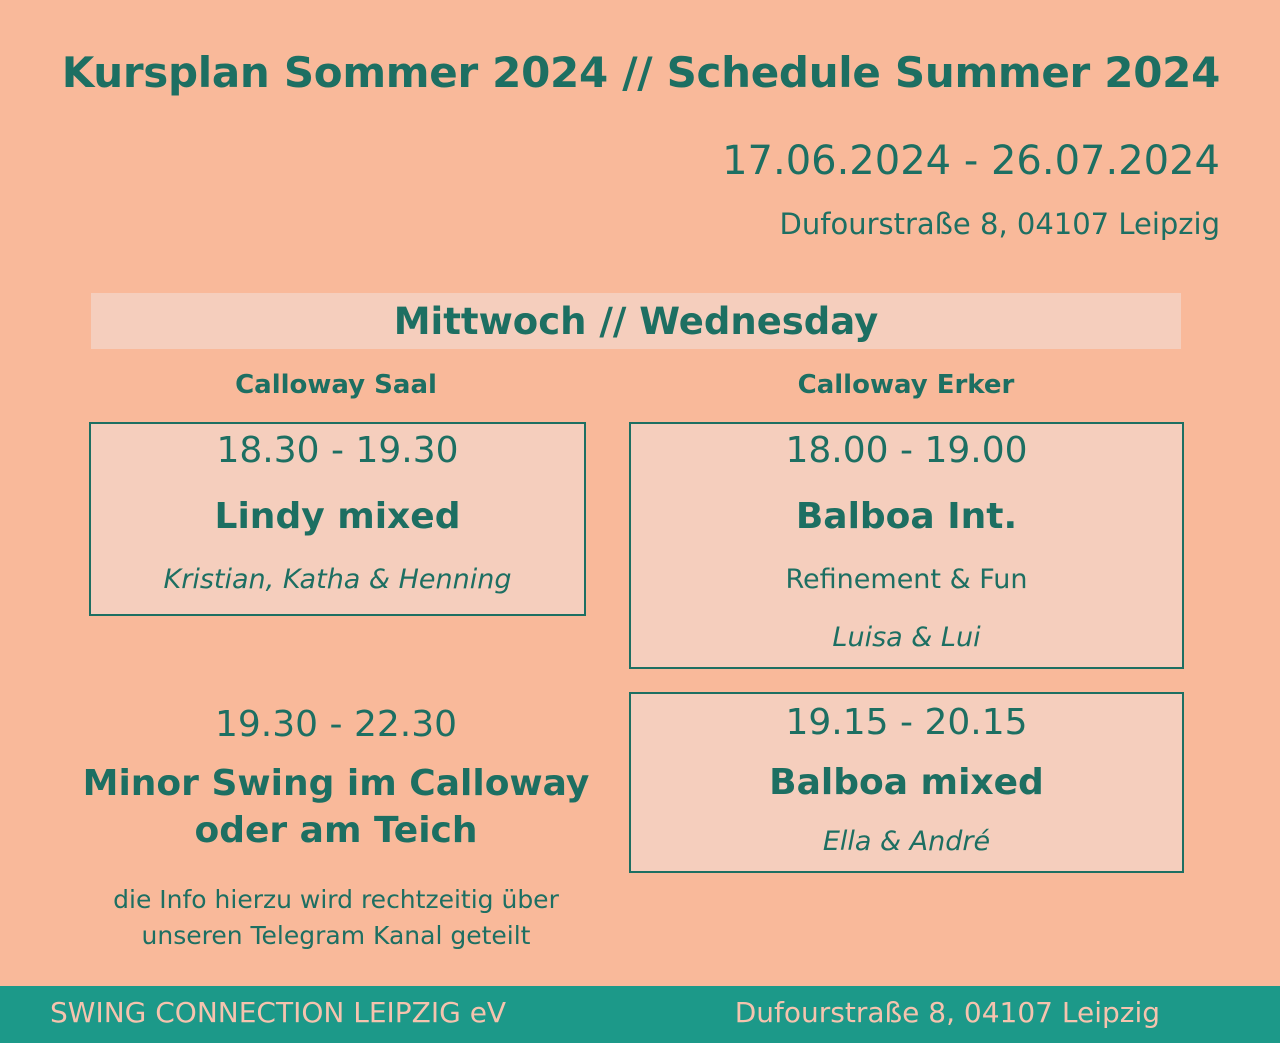 The width and height of the screenshot is (1280, 1043). What do you see at coordinates (947, 1012) in the screenshot?
I see `footer-address: Dufourstraße 8, 04107 Leipzig` at bounding box center [947, 1012].